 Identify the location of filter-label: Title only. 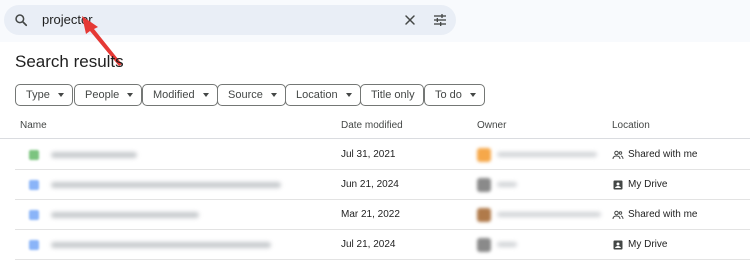
(393, 95).